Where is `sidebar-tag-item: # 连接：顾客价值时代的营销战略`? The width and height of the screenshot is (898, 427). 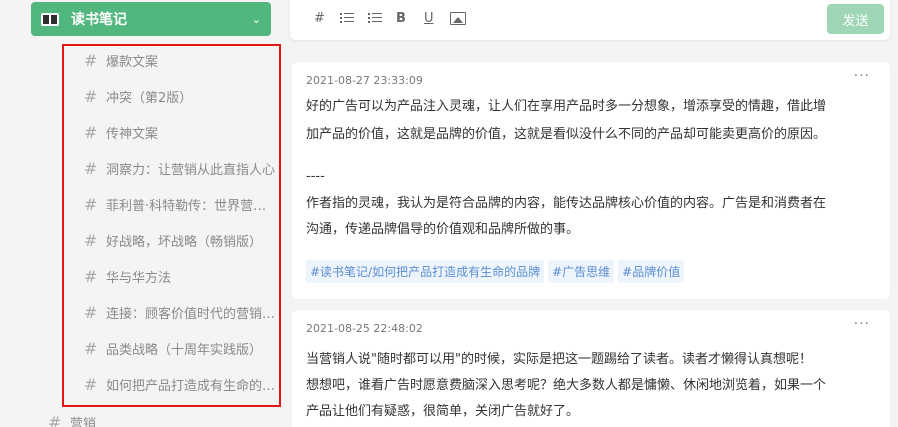 sidebar-tag-item: # 连接：顾客价值时代的营销战略 is located at coordinates (180, 312).